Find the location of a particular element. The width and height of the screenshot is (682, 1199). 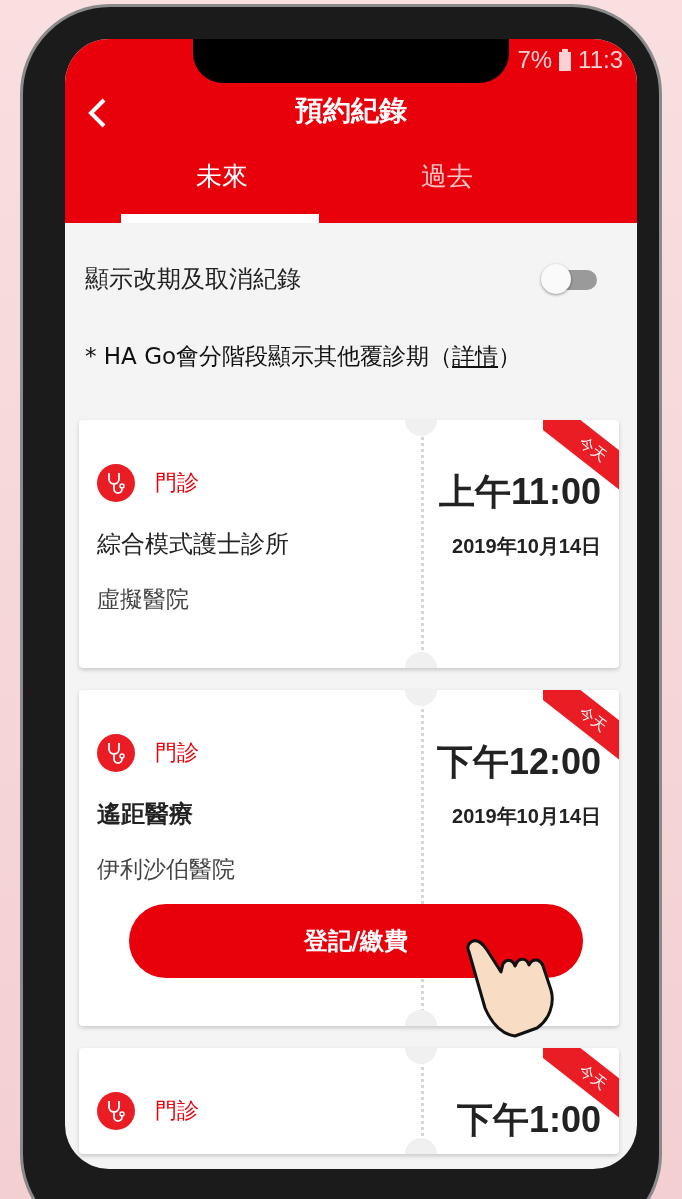

page-title: 預約紀錄 is located at coordinates (351, 111).